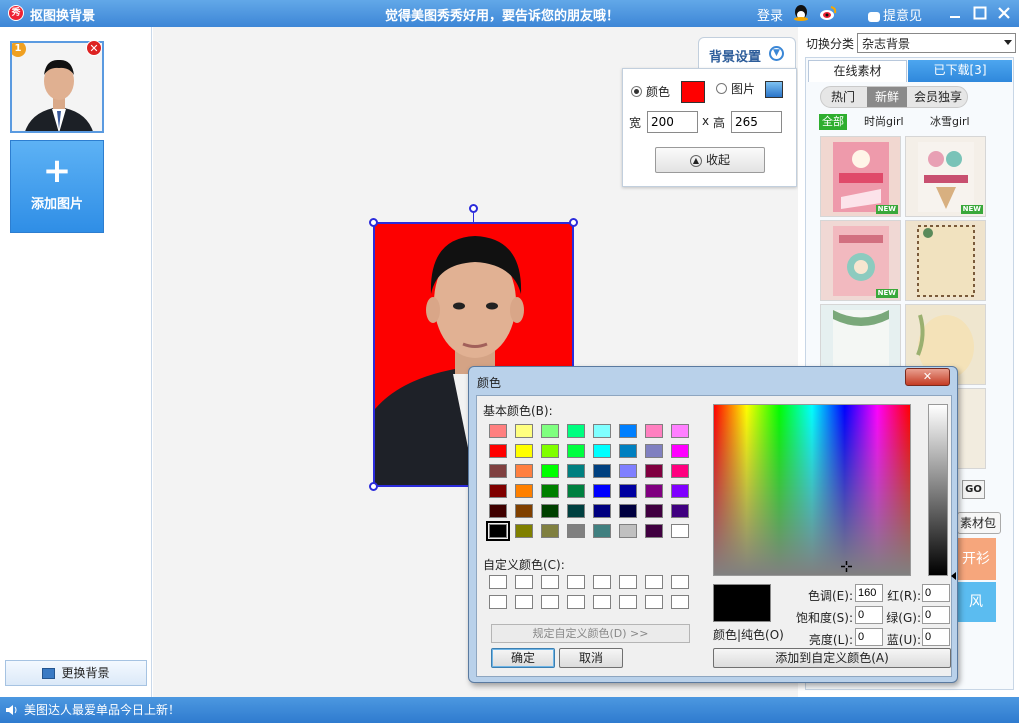 The image size is (1019, 723). Describe the element at coordinates (523, 658) in the screenshot. I see `ok-button: 确定` at that location.